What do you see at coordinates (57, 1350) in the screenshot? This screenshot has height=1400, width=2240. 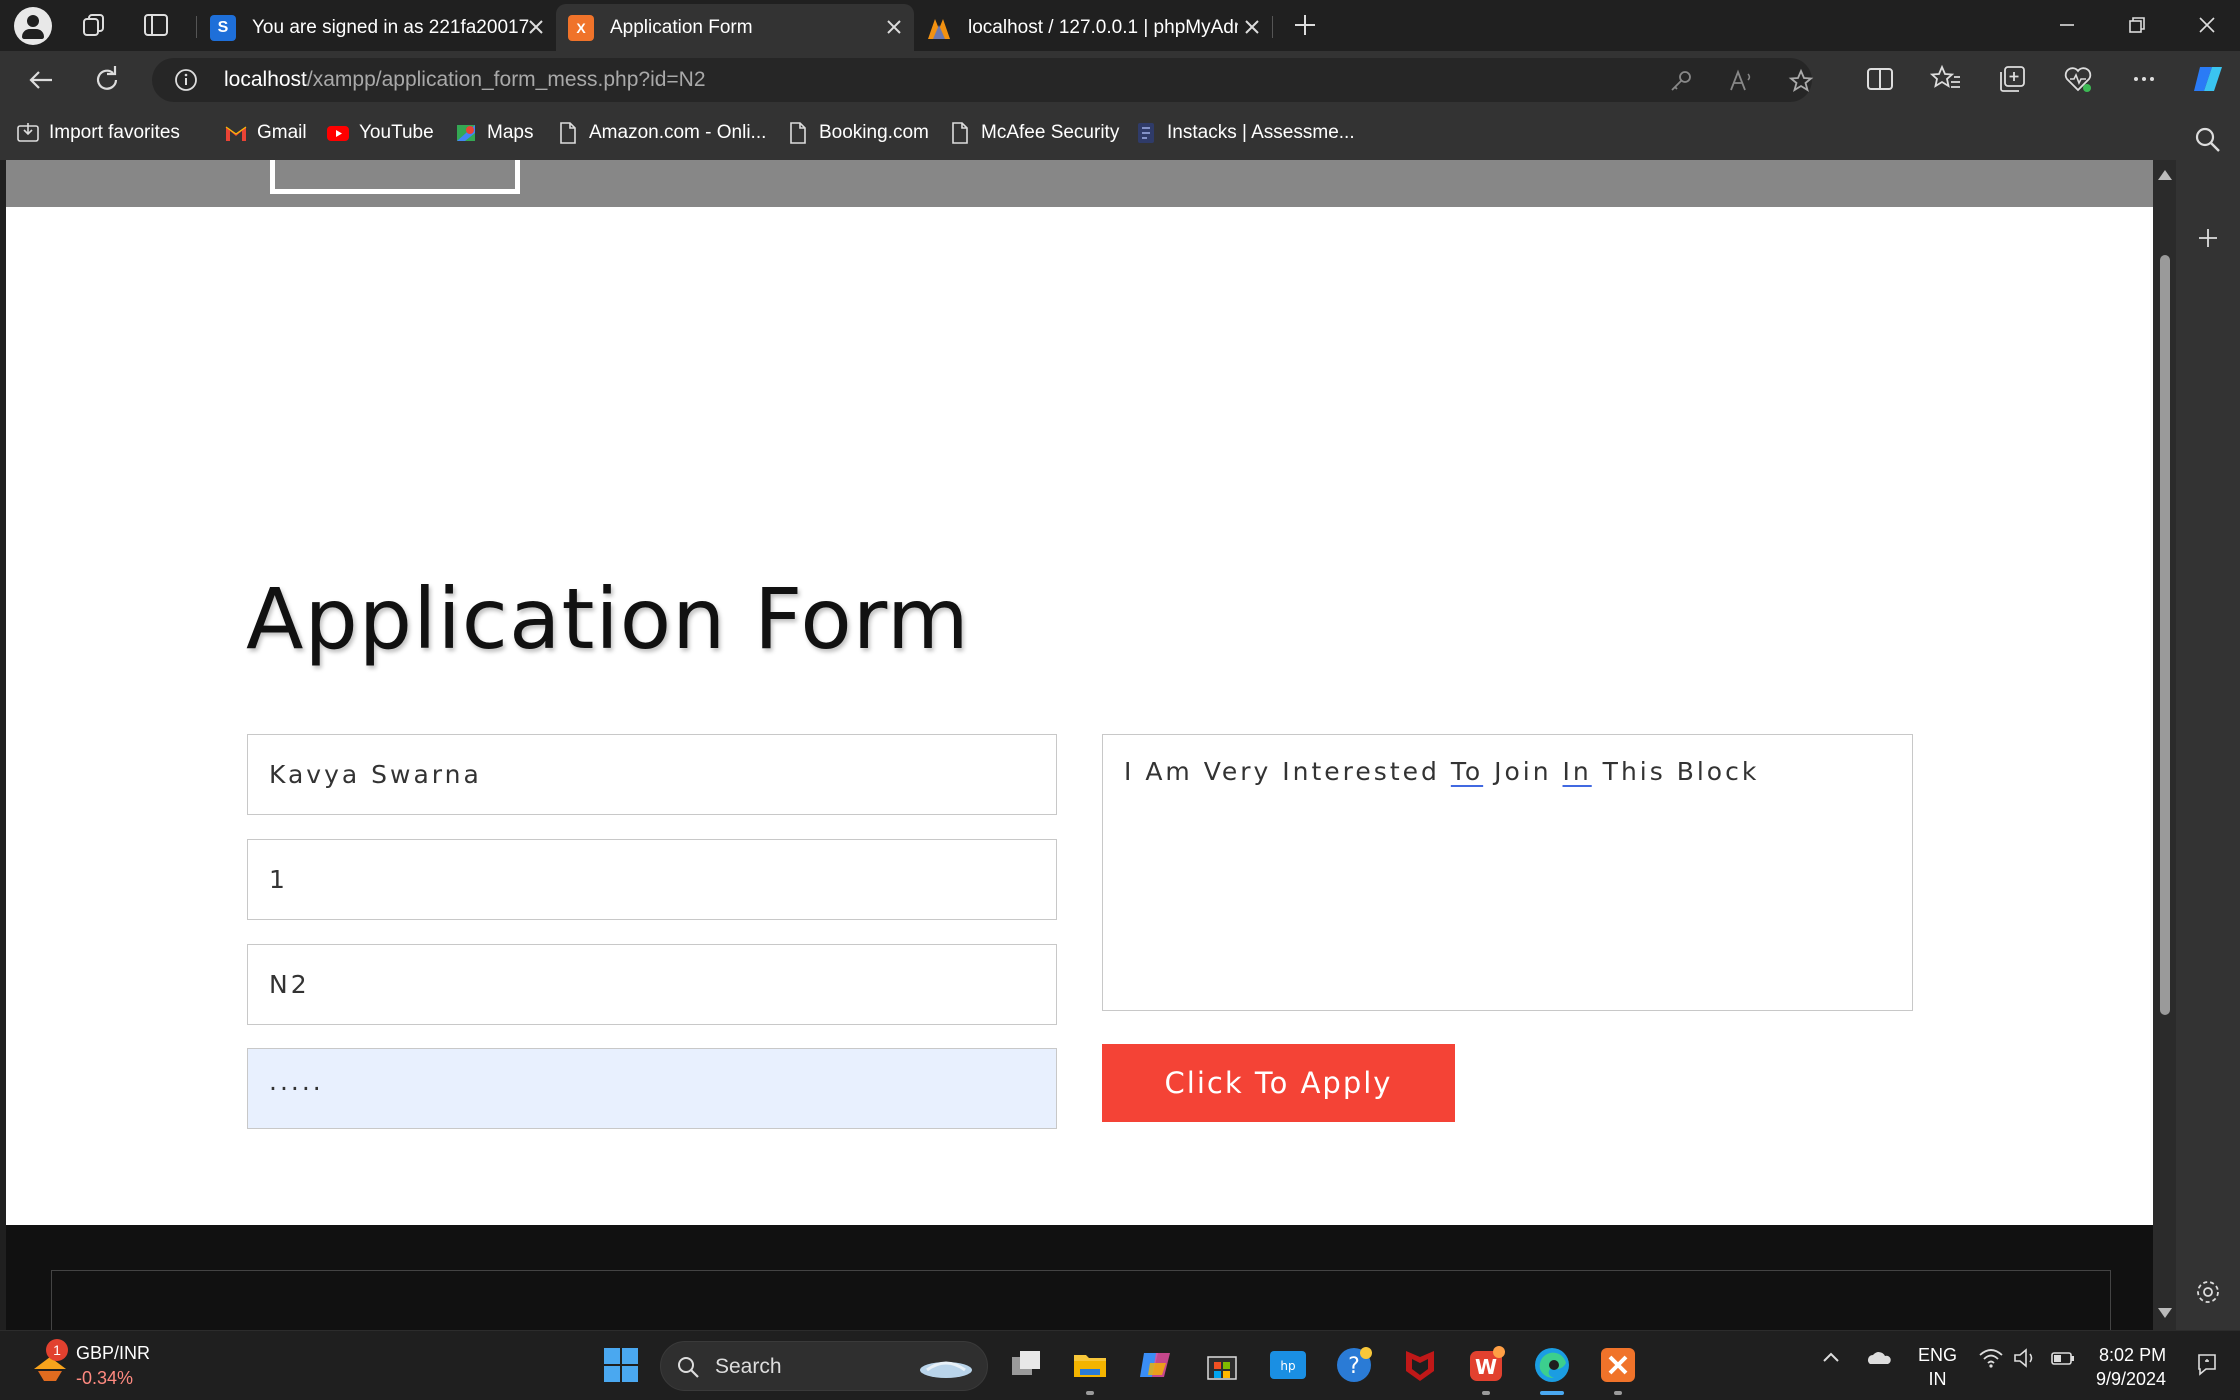 I see `notification-badge: 1` at bounding box center [57, 1350].